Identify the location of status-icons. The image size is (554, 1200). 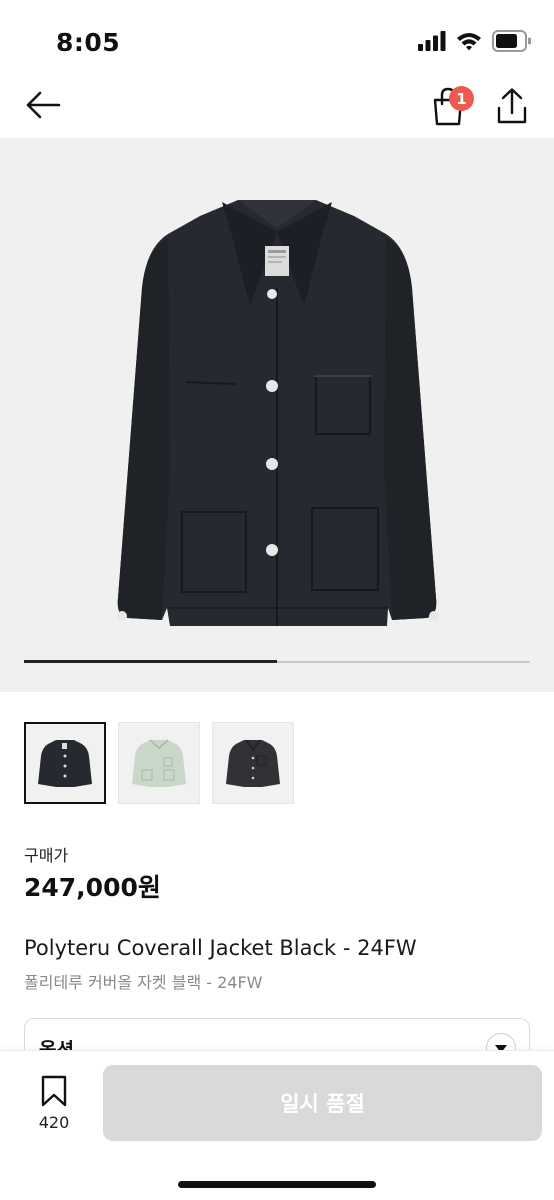
(475, 43).